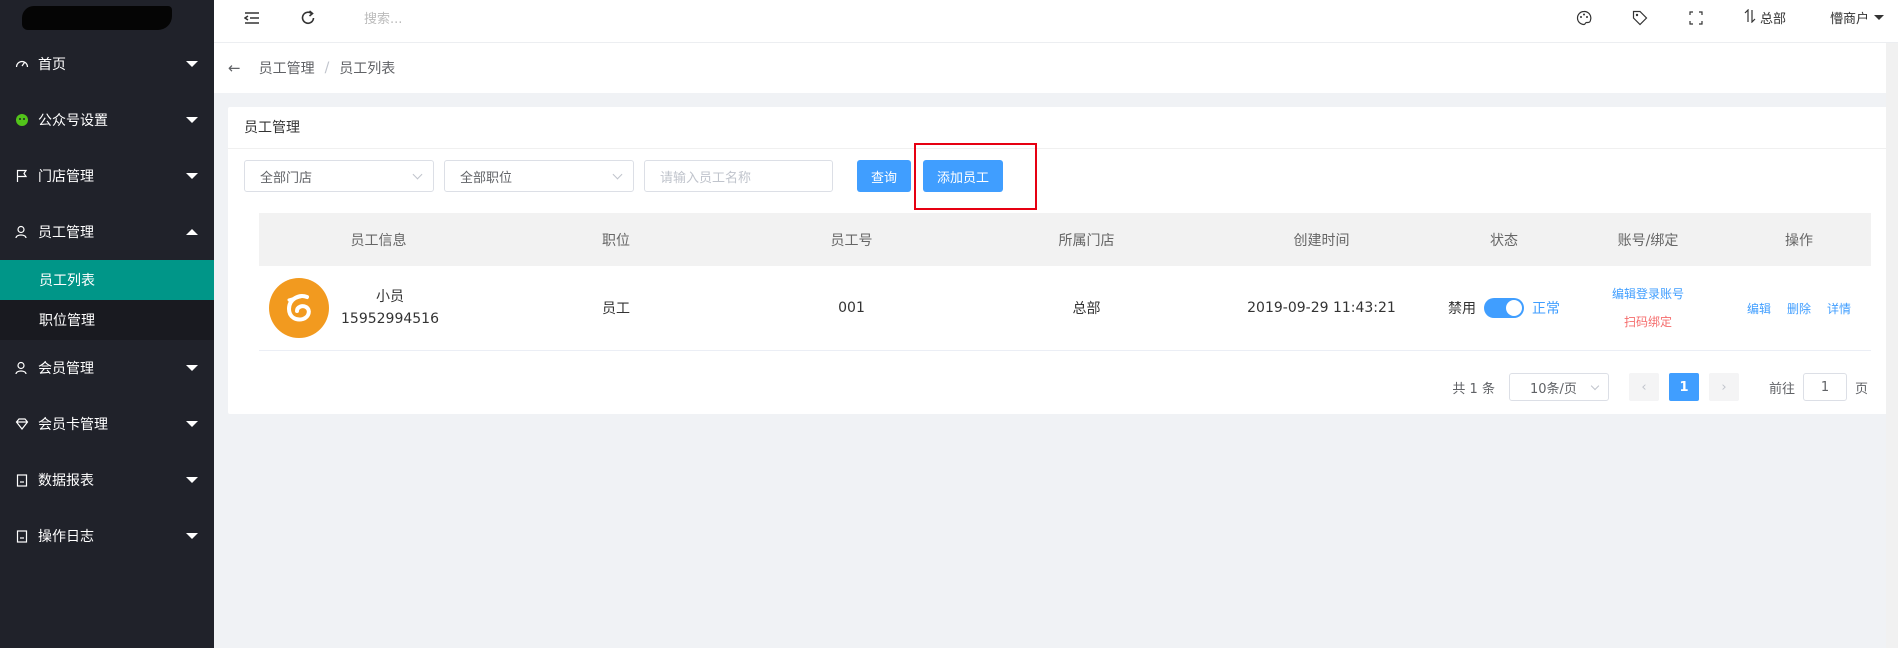 Image resolution: width=1898 pixels, height=648 pixels. What do you see at coordinates (1759, 308) in the screenshot?
I see `edit-link: 编辑` at bounding box center [1759, 308].